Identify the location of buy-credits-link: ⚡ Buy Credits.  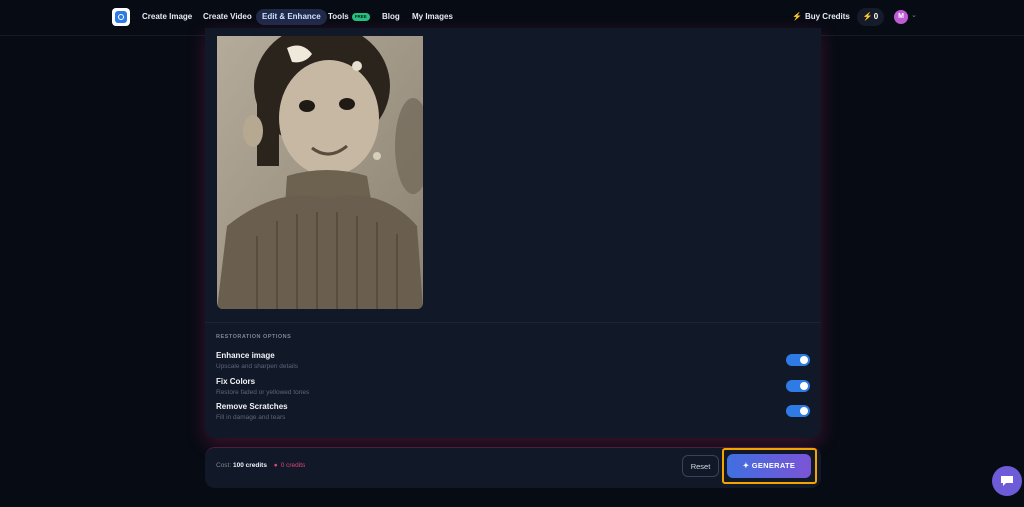
(821, 17).